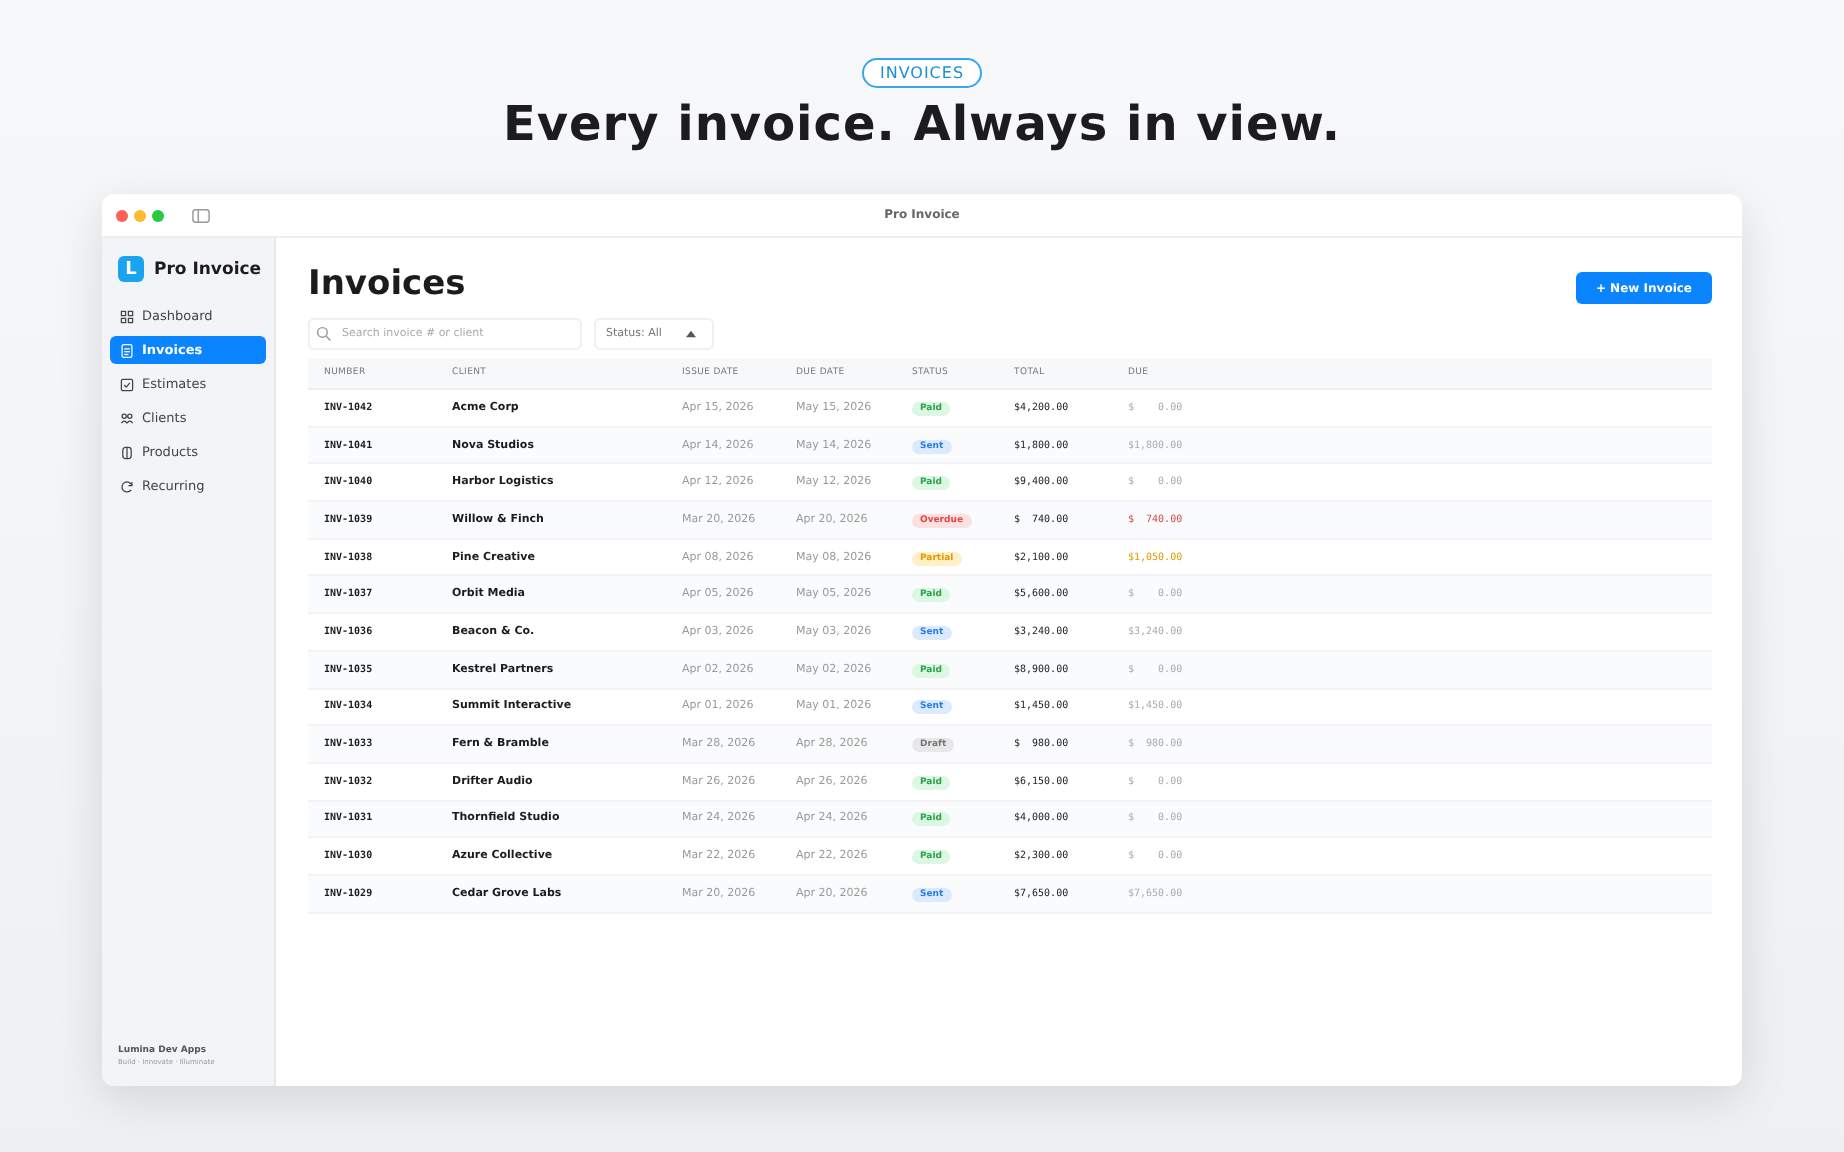 This screenshot has width=1844, height=1152. Describe the element at coordinates (127, 418) in the screenshot. I see `people-icon` at that location.